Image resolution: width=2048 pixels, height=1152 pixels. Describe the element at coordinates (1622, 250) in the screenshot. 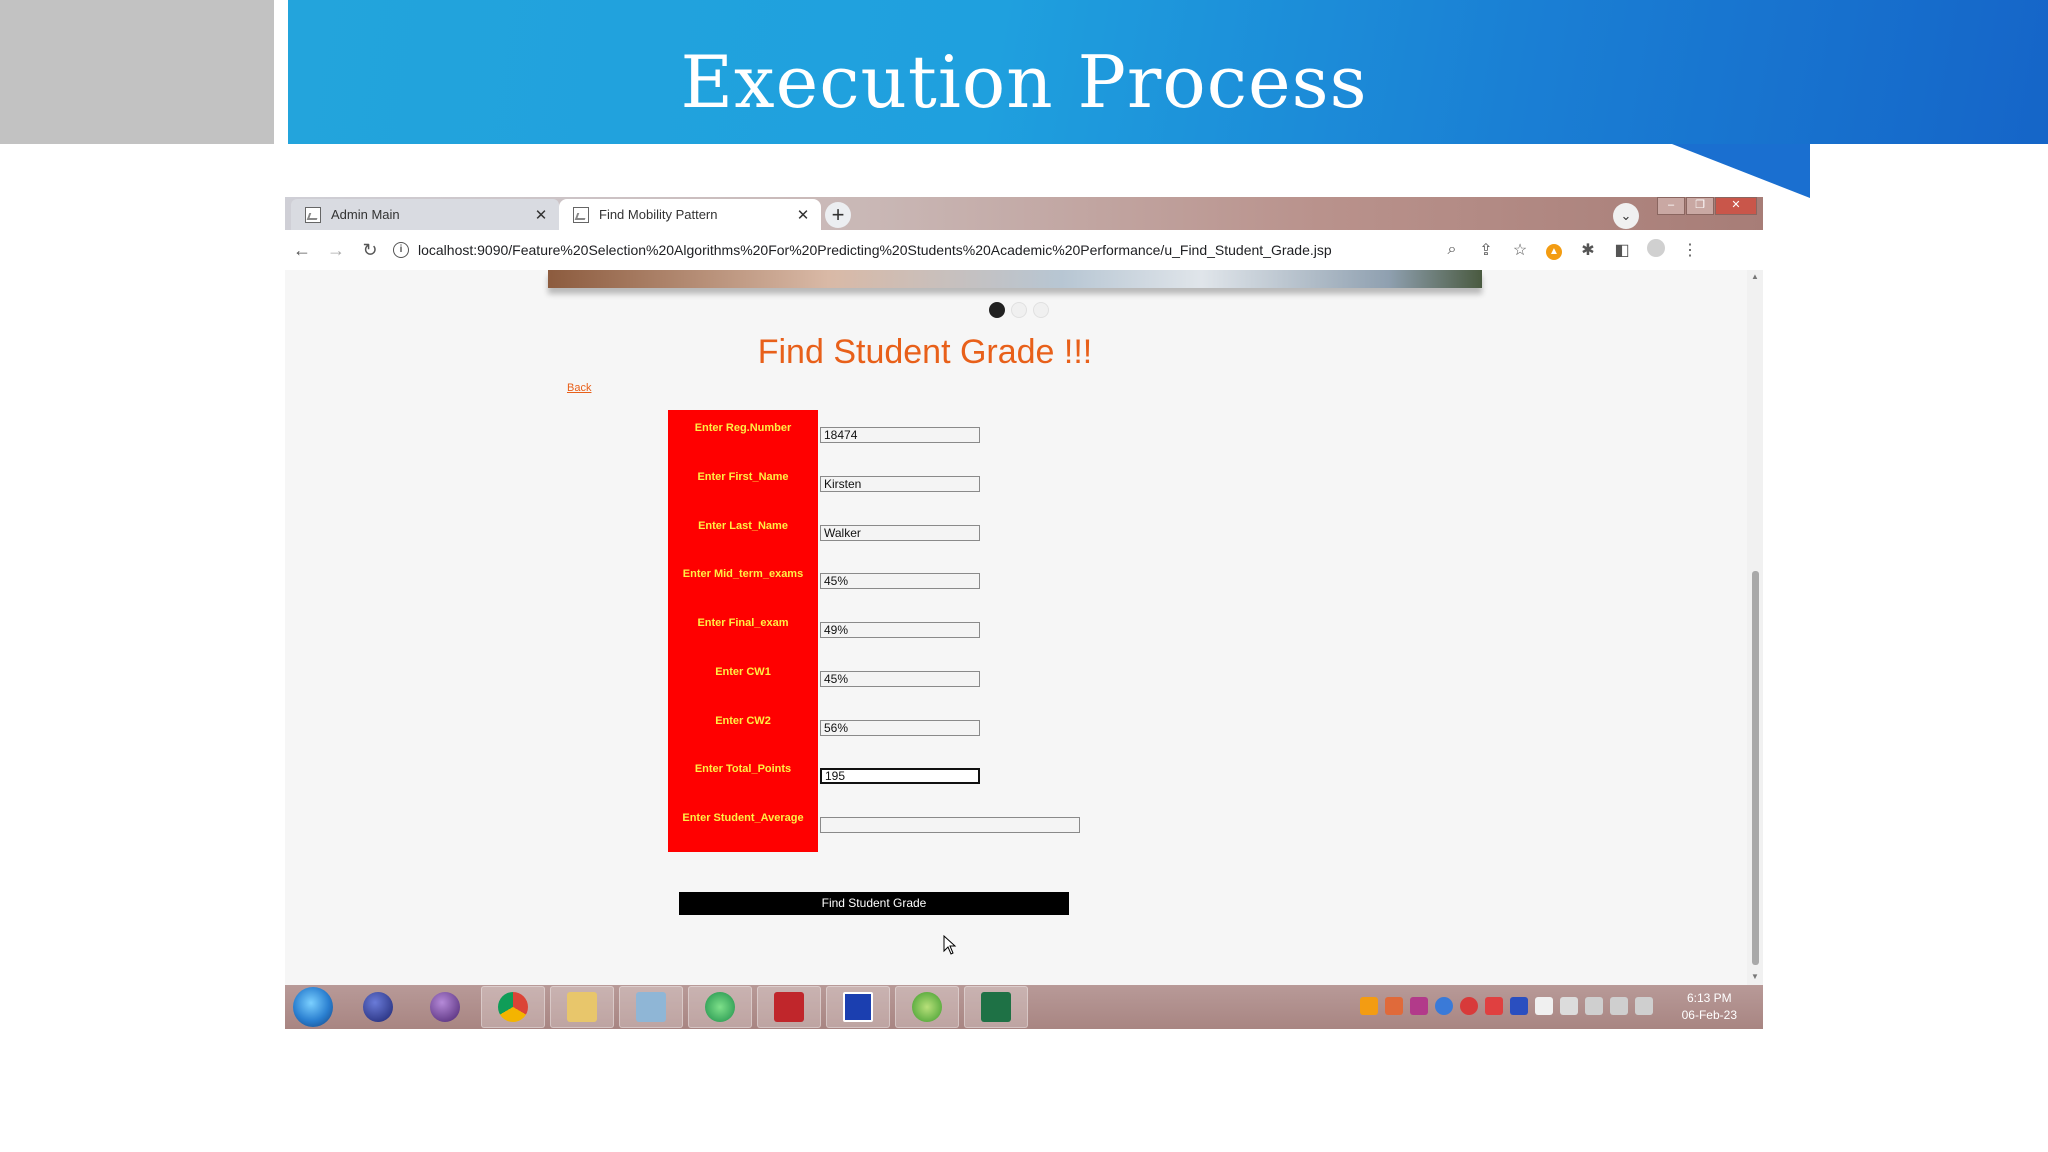

I see `side-panel-icon: ◧` at that location.